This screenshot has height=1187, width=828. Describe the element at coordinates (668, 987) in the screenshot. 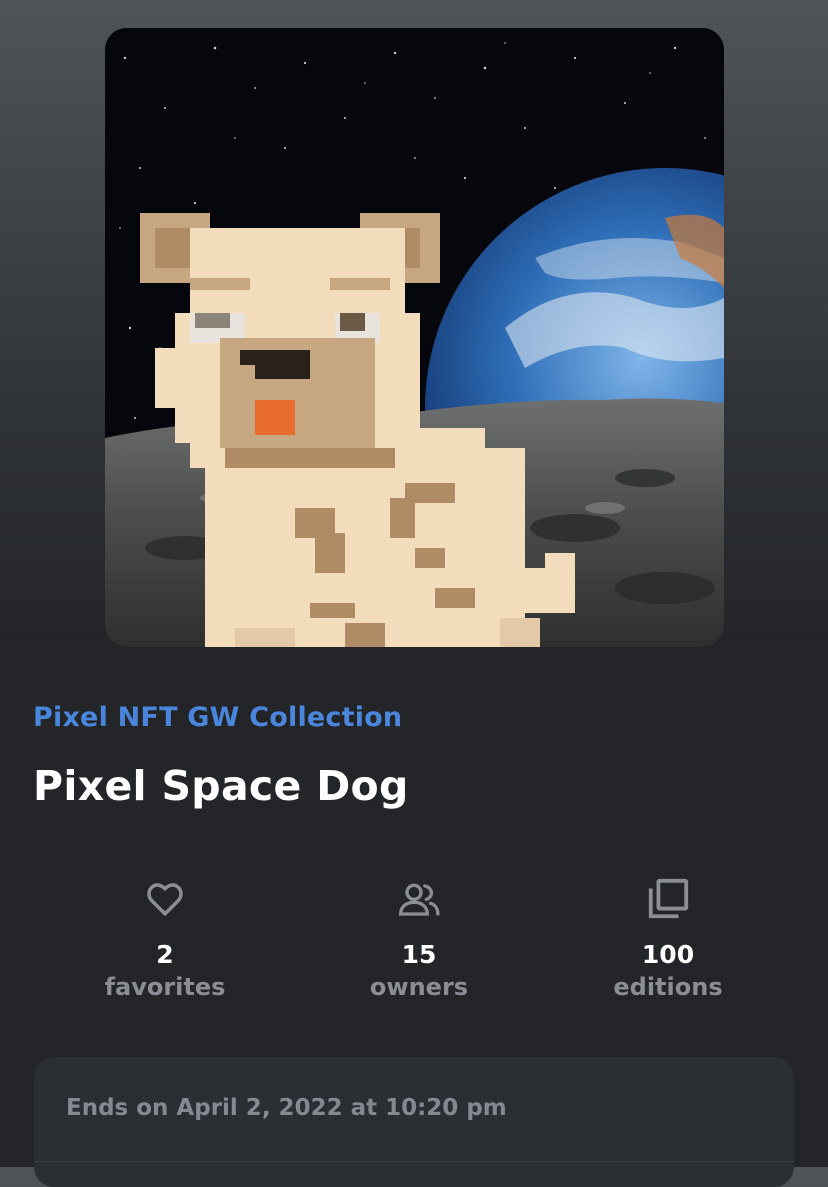

I see `editions-label: editions` at that location.